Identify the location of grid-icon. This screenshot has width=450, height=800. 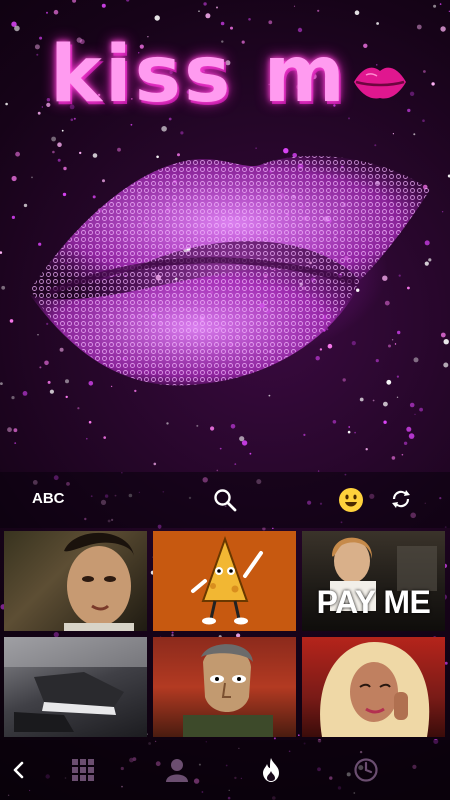
(83, 770).